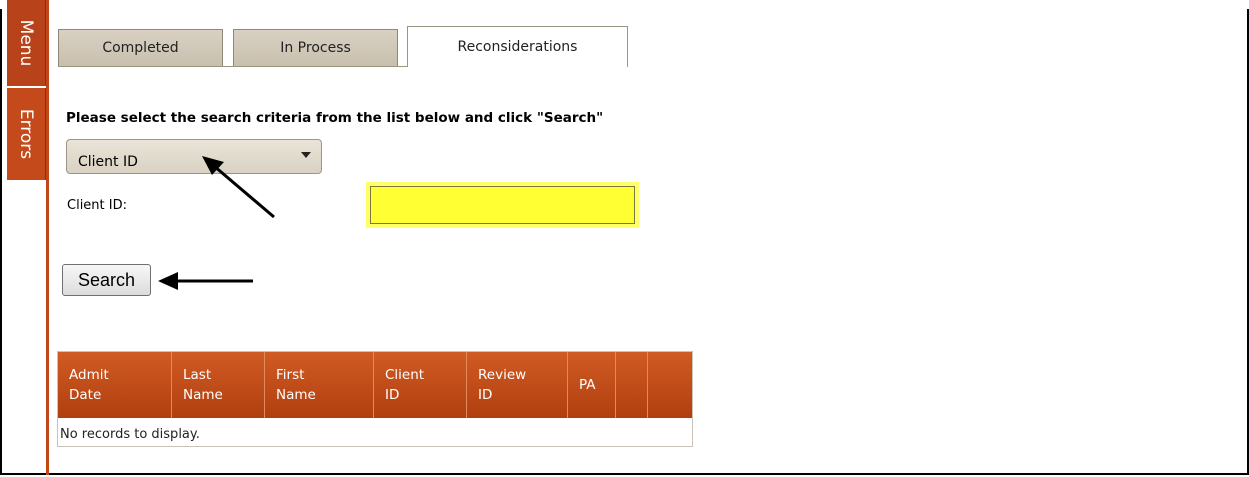 This screenshot has height=477, width=1249. What do you see at coordinates (205, 281) in the screenshot?
I see `arrow-to-search-button` at bounding box center [205, 281].